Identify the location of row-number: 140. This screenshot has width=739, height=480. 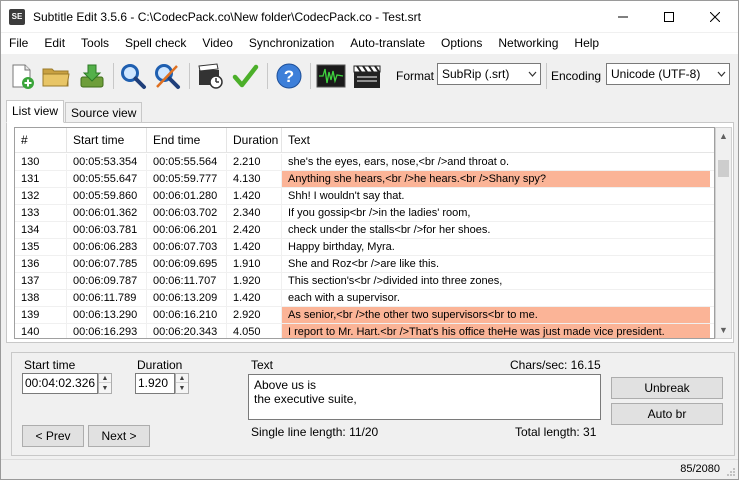
(30, 332).